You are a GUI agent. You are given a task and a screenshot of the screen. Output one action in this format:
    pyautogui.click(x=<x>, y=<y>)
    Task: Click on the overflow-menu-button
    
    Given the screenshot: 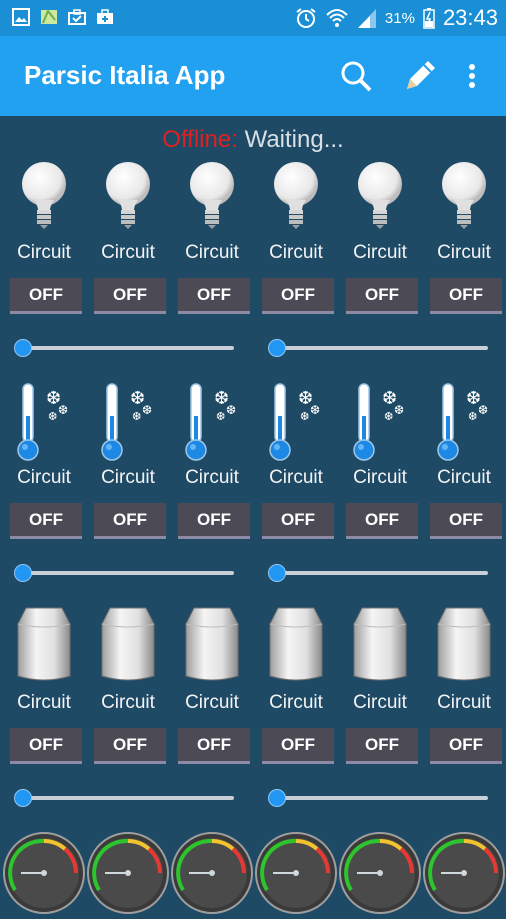 What is the action you would take?
    pyautogui.click(x=472, y=76)
    